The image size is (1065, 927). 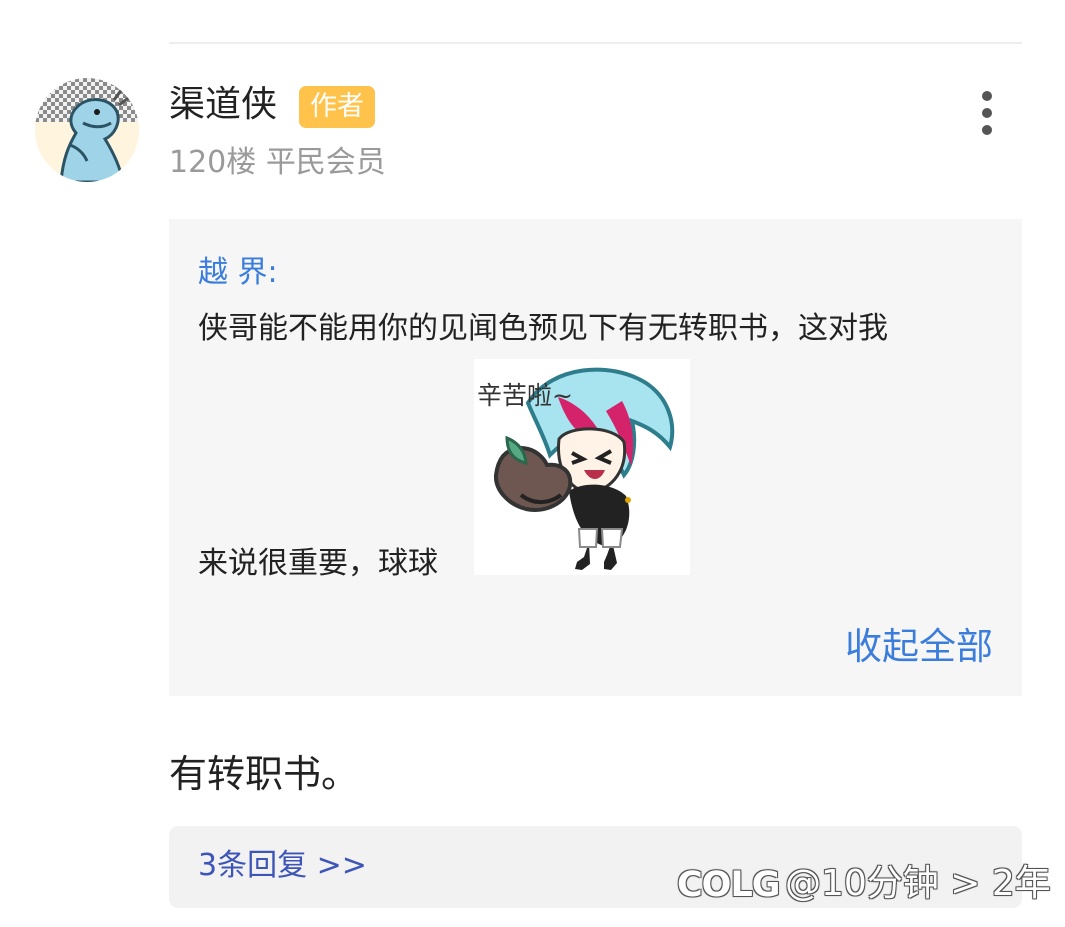 What do you see at coordinates (543, 328) in the screenshot?
I see `quoted-text-line-1: 侠哥能不能用你的见闻色预见下有无转职书，这对我` at bounding box center [543, 328].